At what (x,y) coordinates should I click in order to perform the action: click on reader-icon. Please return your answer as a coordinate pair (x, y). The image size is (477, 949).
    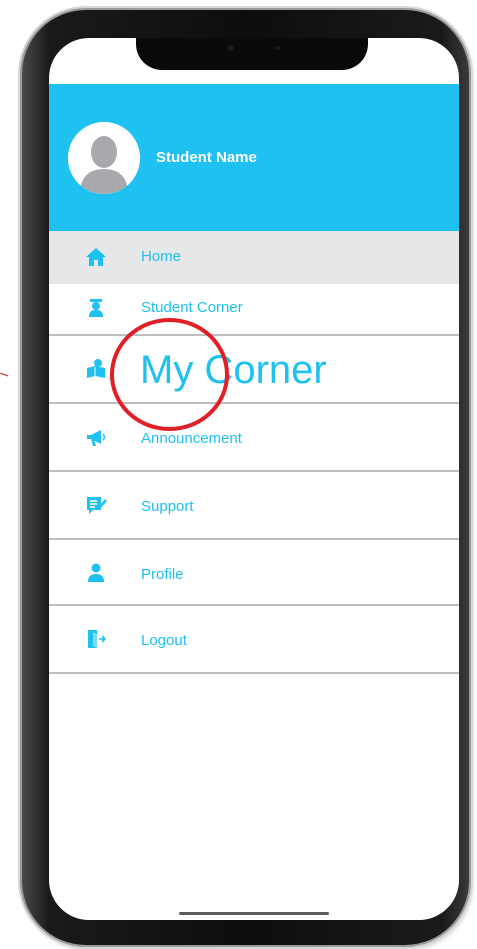
    Looking at the image, I should click on (96, 368).